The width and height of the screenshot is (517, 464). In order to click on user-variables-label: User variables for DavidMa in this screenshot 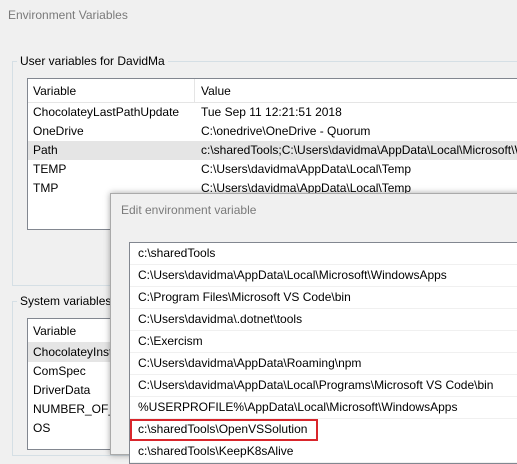, I will do `click(92, 61)`.